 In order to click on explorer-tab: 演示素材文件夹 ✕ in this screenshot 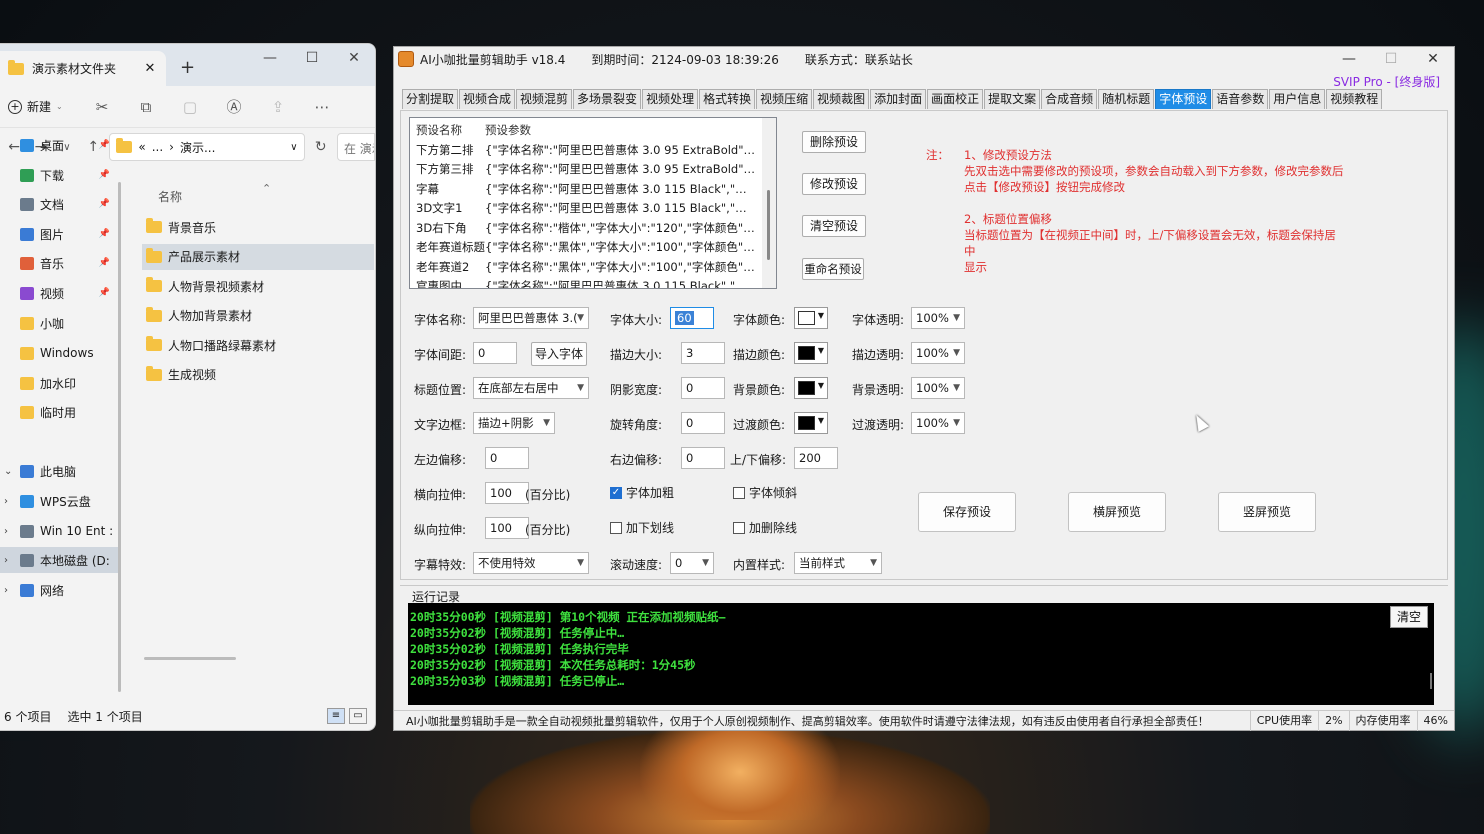, I will do `click(83, 68)`.